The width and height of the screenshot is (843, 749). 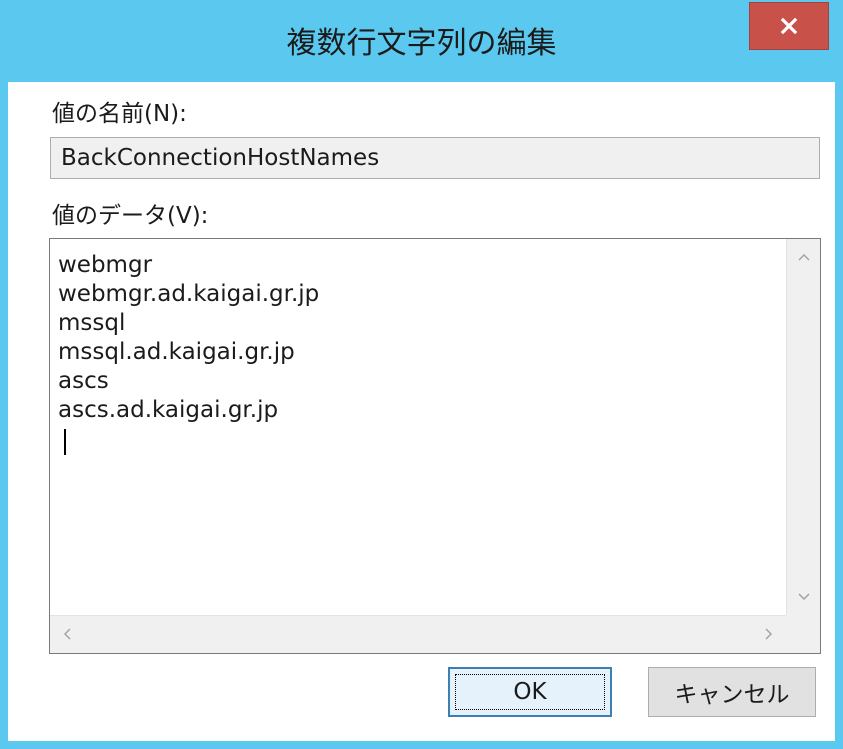 What do you see at coordinates (119, 114) in the screenshot?
I see `value-name-label: 値の名前(N):` at bounding box center [119, 114].